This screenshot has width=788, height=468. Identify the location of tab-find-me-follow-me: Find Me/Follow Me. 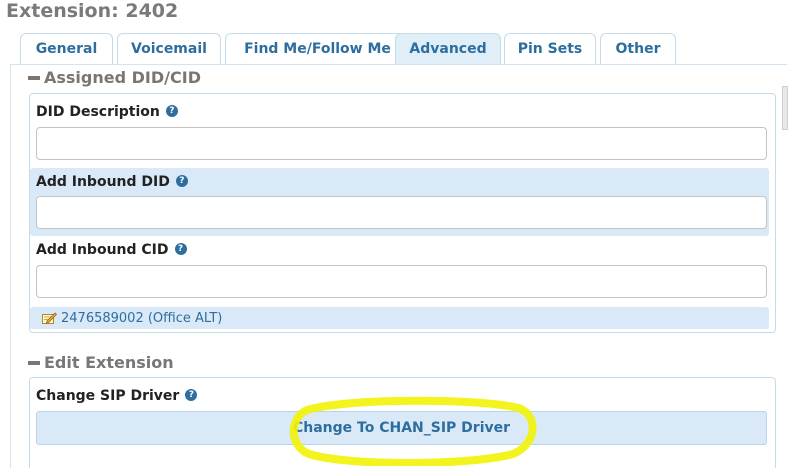
(317, 48).